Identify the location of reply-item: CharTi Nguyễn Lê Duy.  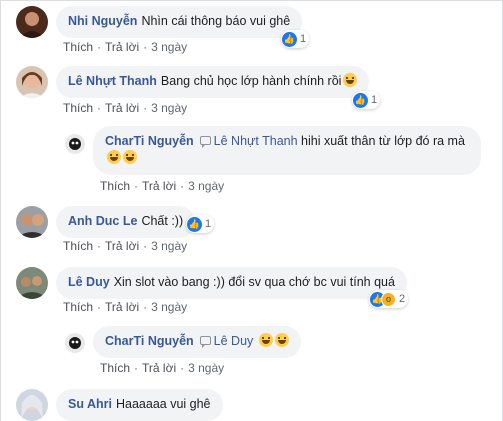
(183, 342).